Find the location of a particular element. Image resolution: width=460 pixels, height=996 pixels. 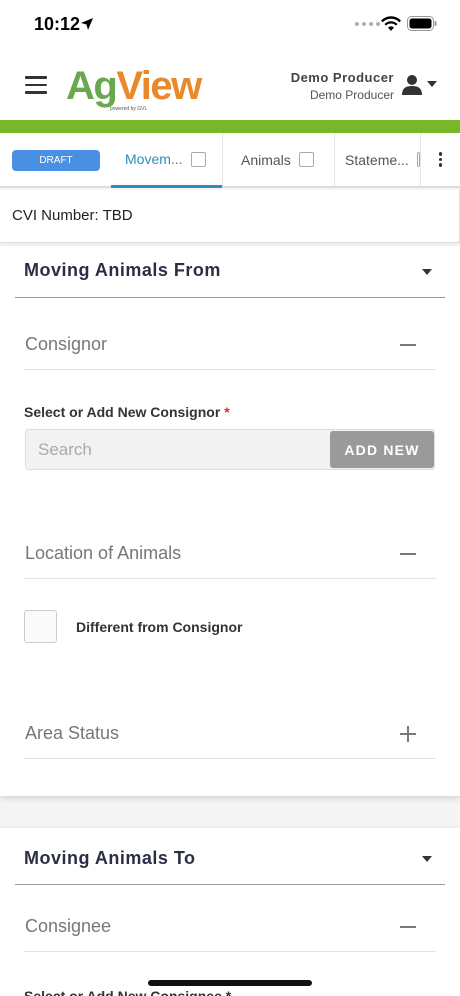

signal-icon is located at coordinates (367, 24).